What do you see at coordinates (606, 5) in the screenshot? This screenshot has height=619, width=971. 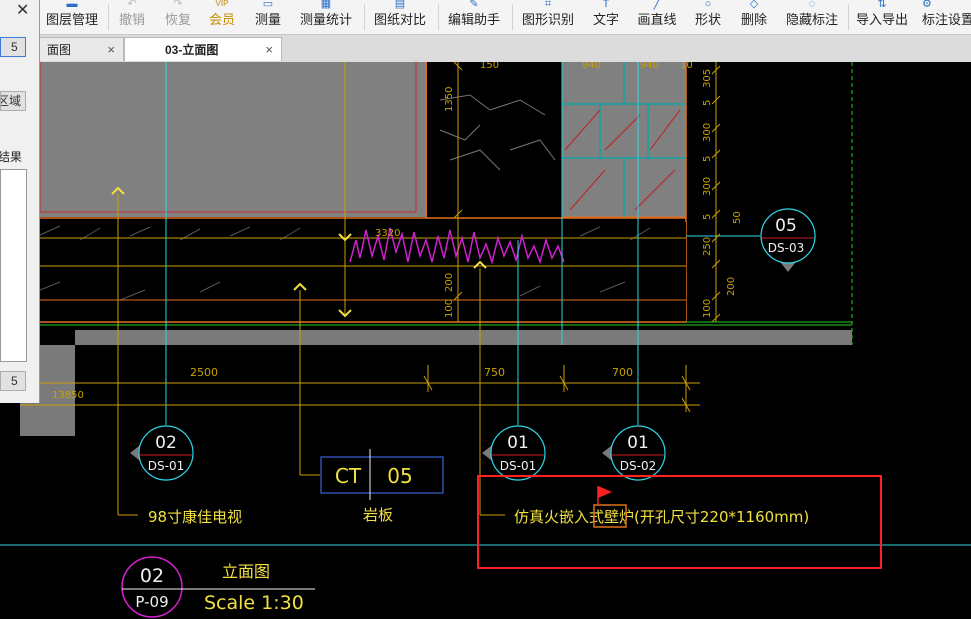 I see `text-icon: T` at bounding box center [606, 5].